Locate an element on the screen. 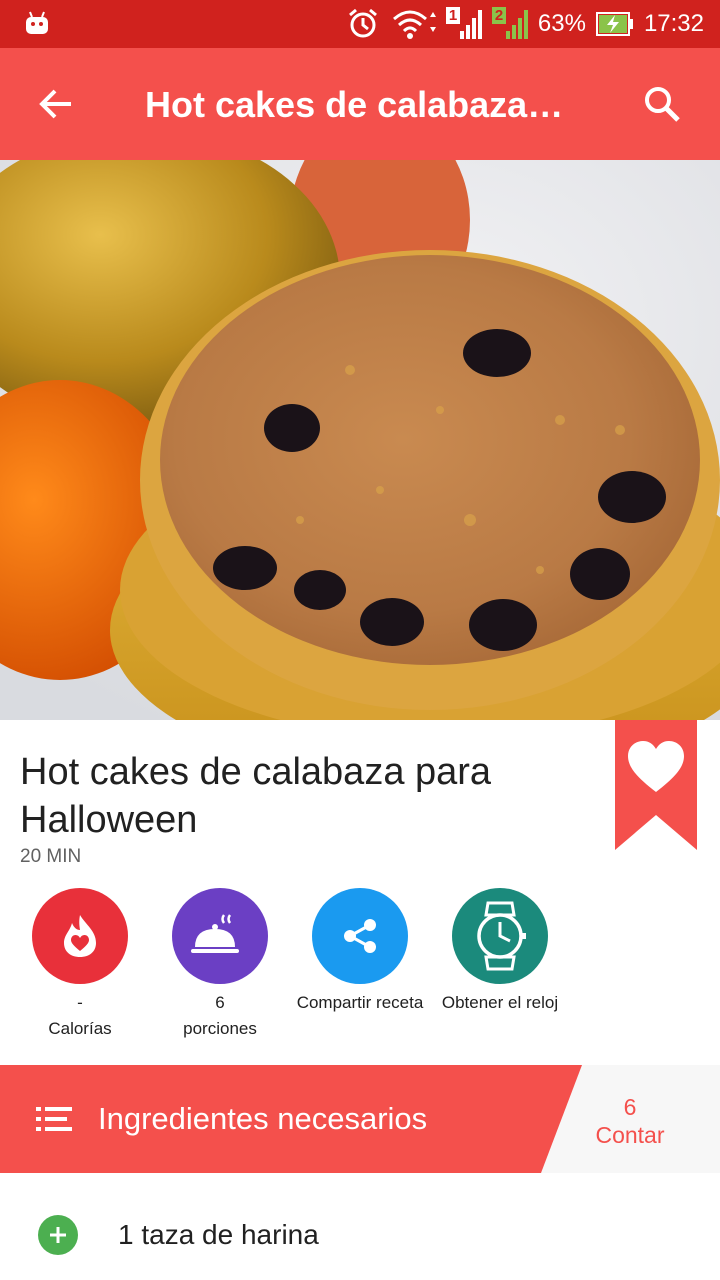  stat-portions: 6 porciones is located at coordinates (220, 964).